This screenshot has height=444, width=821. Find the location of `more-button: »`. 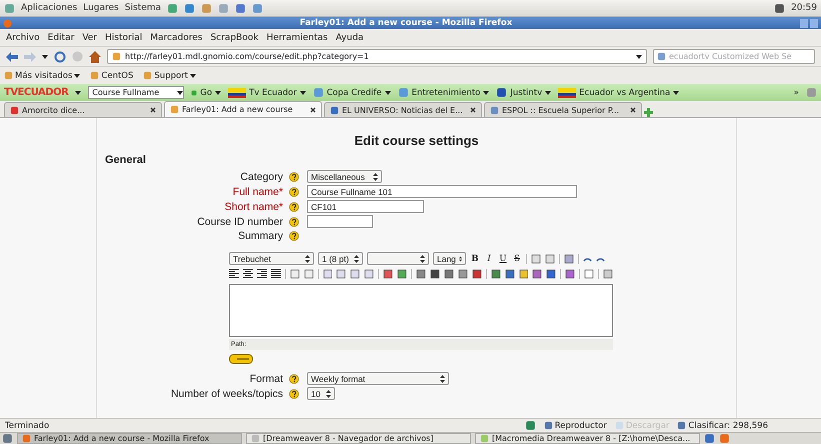

more-button: » is located at coordinates (796, 93).